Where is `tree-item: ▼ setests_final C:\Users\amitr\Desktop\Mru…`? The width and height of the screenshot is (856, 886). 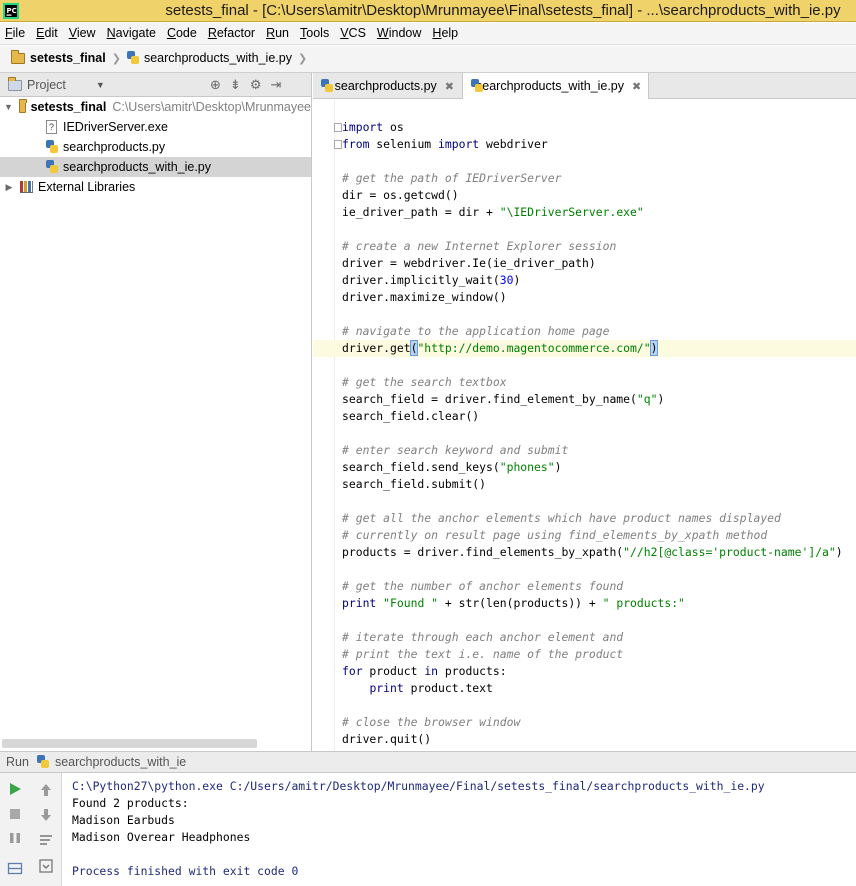 tree-item: ▼ setests_final C:\Users\amitr\Desktop\Mru… is located at coordinates (155, 107).